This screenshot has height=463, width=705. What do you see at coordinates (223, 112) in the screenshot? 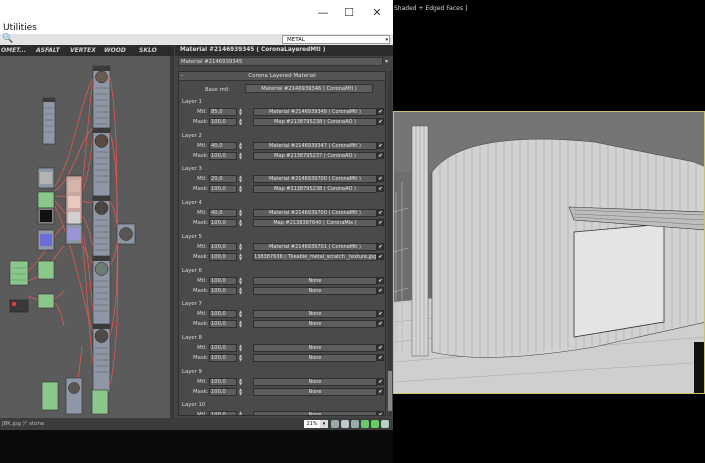
I see `layer-amount-spinner: 85,0` at bounding box center [223, 112].